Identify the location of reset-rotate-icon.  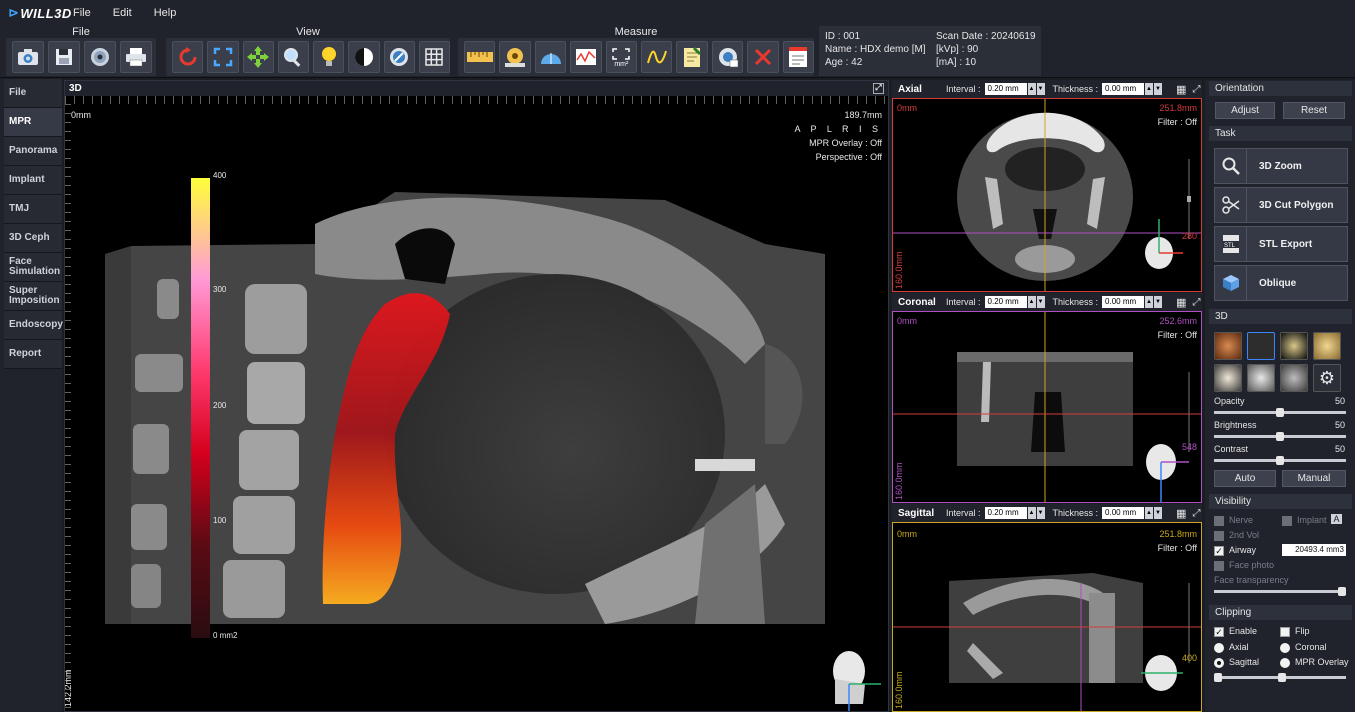
(188, 57).